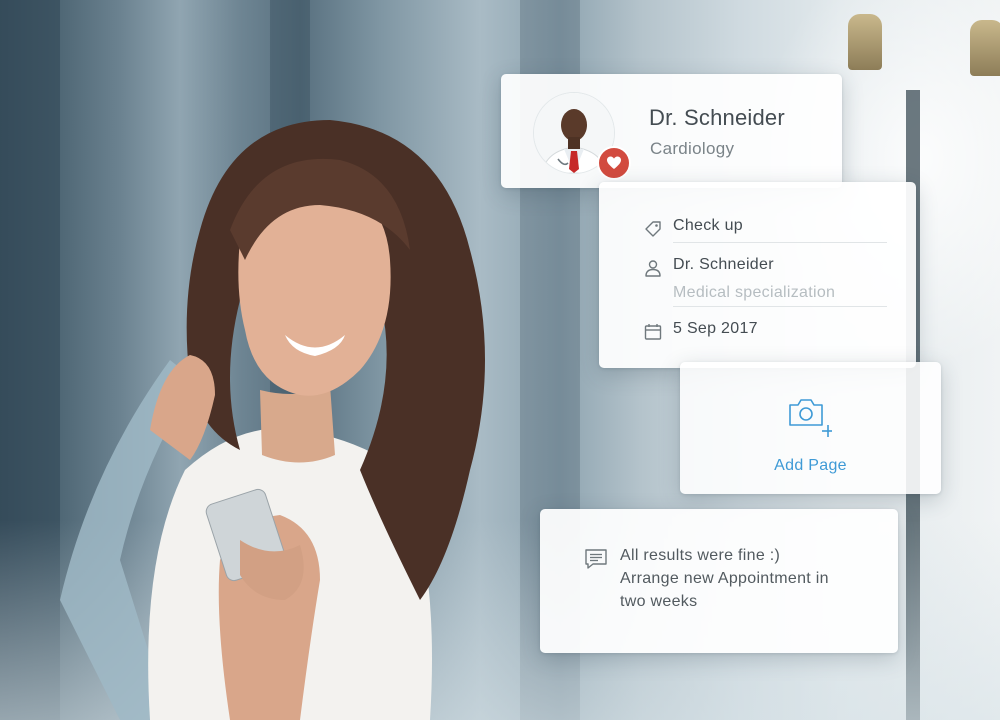 The height and width of the screenshot is (720, 1000). Describe the element at coordinates (653, 229) in the screenshot. I see `tag-icon` at that location.